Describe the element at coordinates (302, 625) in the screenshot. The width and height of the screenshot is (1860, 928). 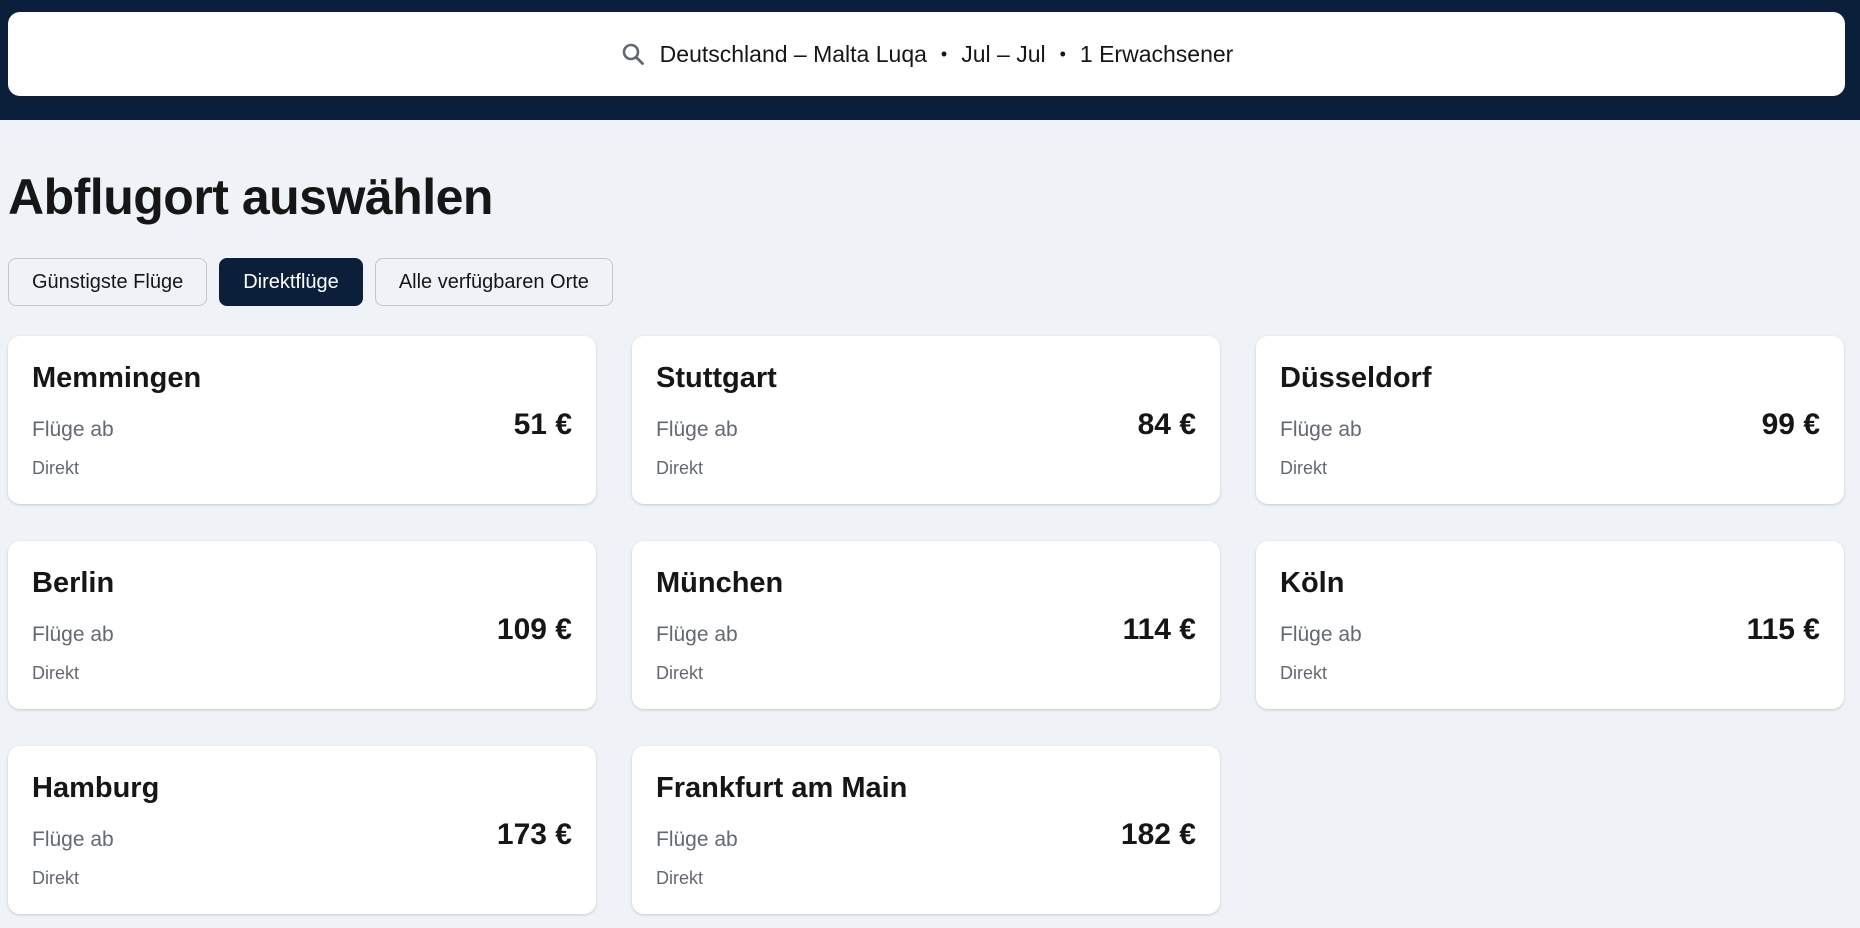
I see `destination-card-berlin: Berlin Flüge ab 109 € Direkt` at that location.